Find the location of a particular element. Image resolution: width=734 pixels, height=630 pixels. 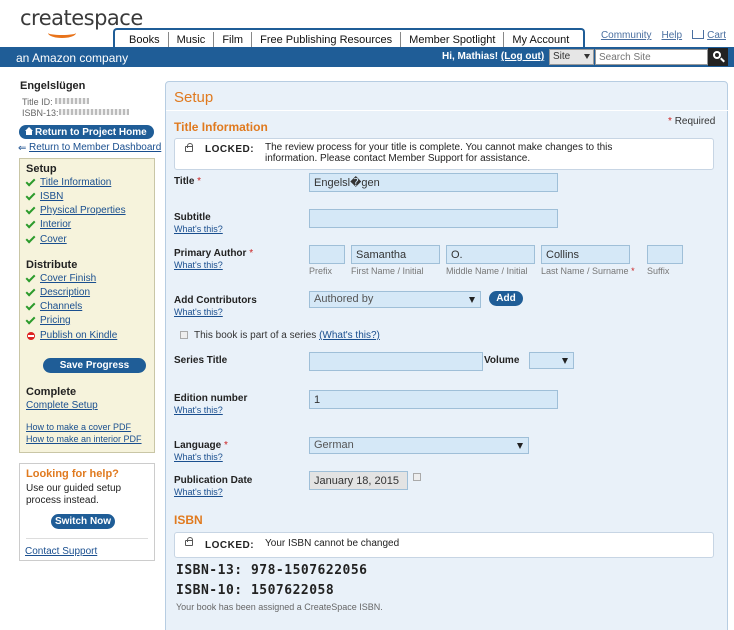

step-publish-on-kindle: Publish on Kindle is located at coordinates (71, 335).